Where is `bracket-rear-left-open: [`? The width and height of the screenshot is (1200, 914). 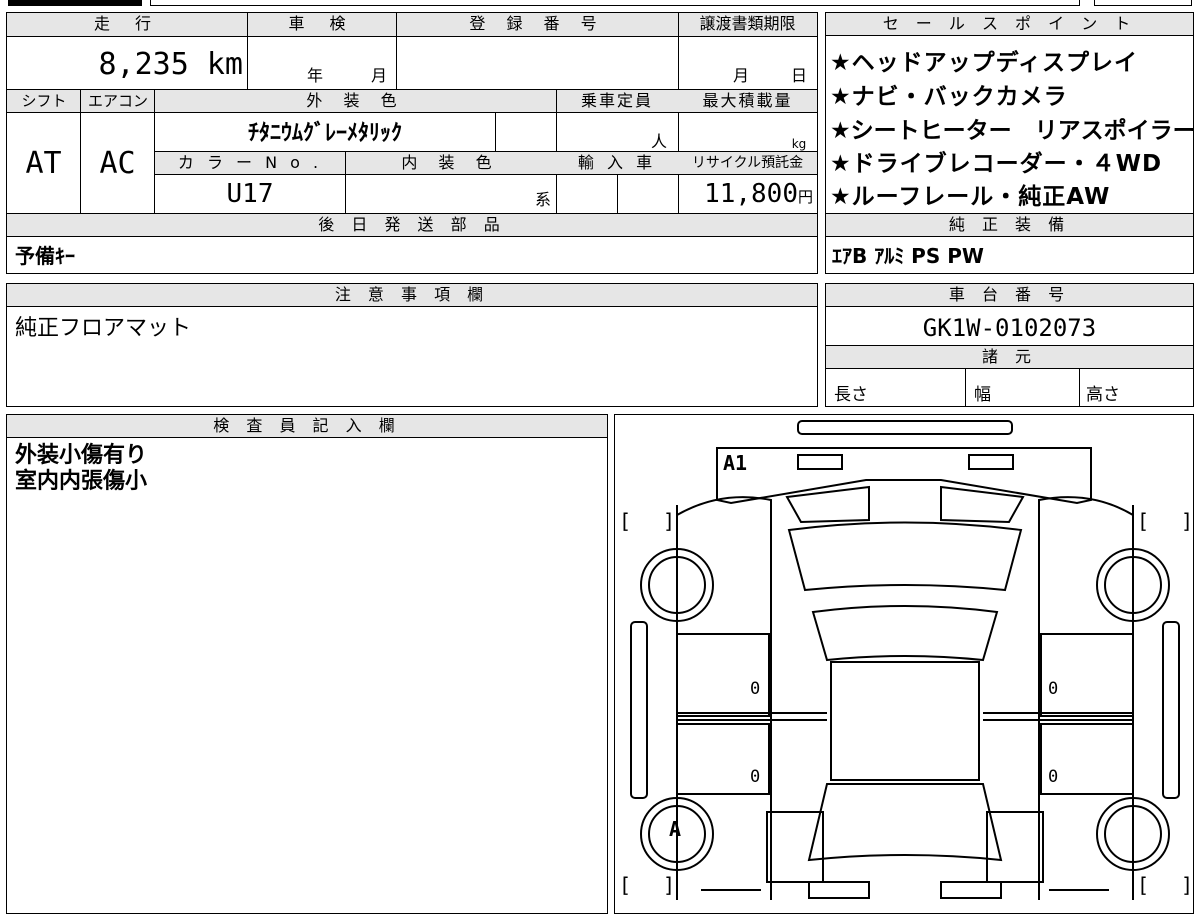
bracket-rear-left-open: [ is located at coordinates (625, 521).